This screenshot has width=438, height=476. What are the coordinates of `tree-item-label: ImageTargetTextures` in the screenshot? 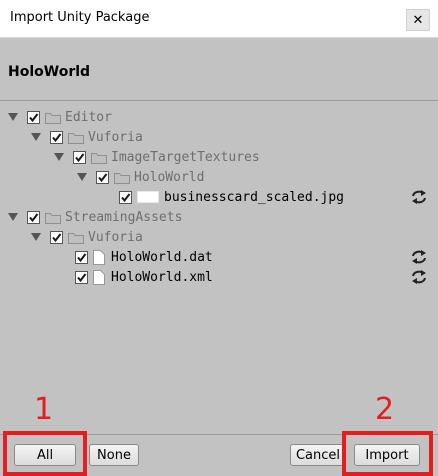 It's located at (185, 157).